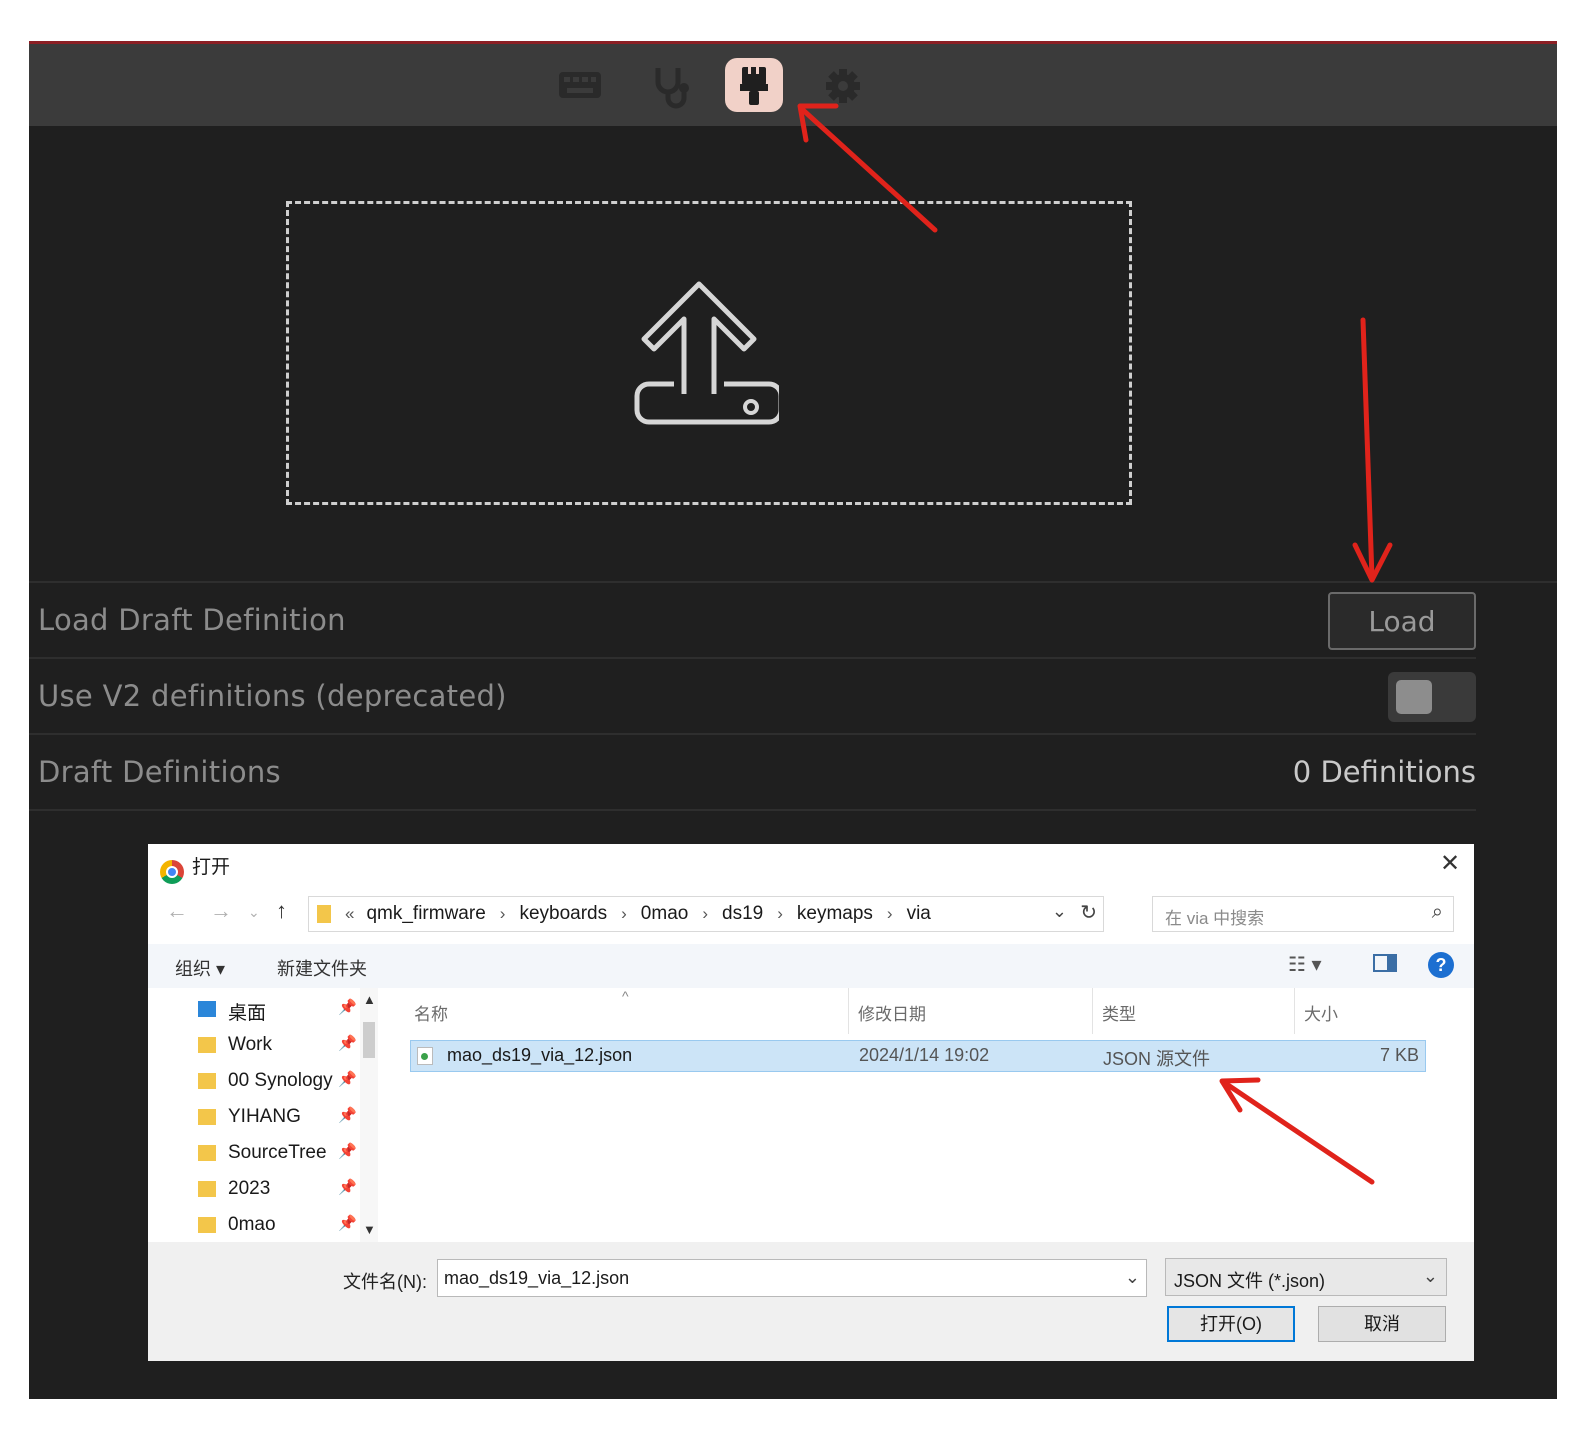 The width and height of the screenshot is (1582, 1454). Describe the element at coordinates (1402, 621) in the screenshot. I see `load-button: Load` at that location.